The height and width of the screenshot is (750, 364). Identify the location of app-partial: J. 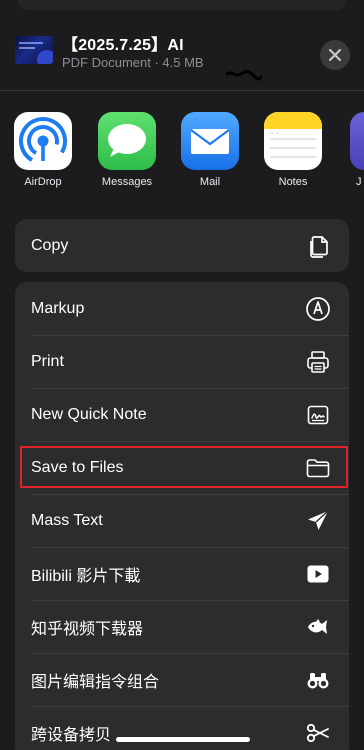
(353, 150).